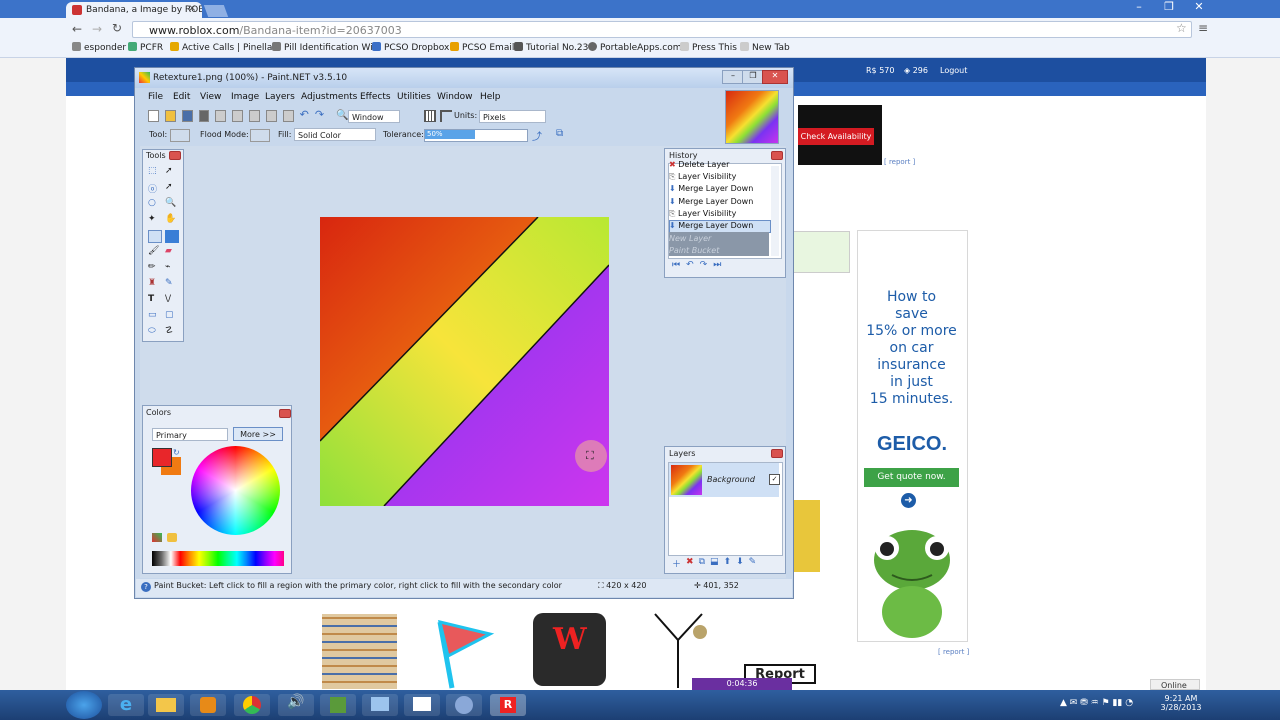  What do you see at coordinates (210, 97) in the screenshot?
I see `menu-view: View` at bounding box center [210, 97].